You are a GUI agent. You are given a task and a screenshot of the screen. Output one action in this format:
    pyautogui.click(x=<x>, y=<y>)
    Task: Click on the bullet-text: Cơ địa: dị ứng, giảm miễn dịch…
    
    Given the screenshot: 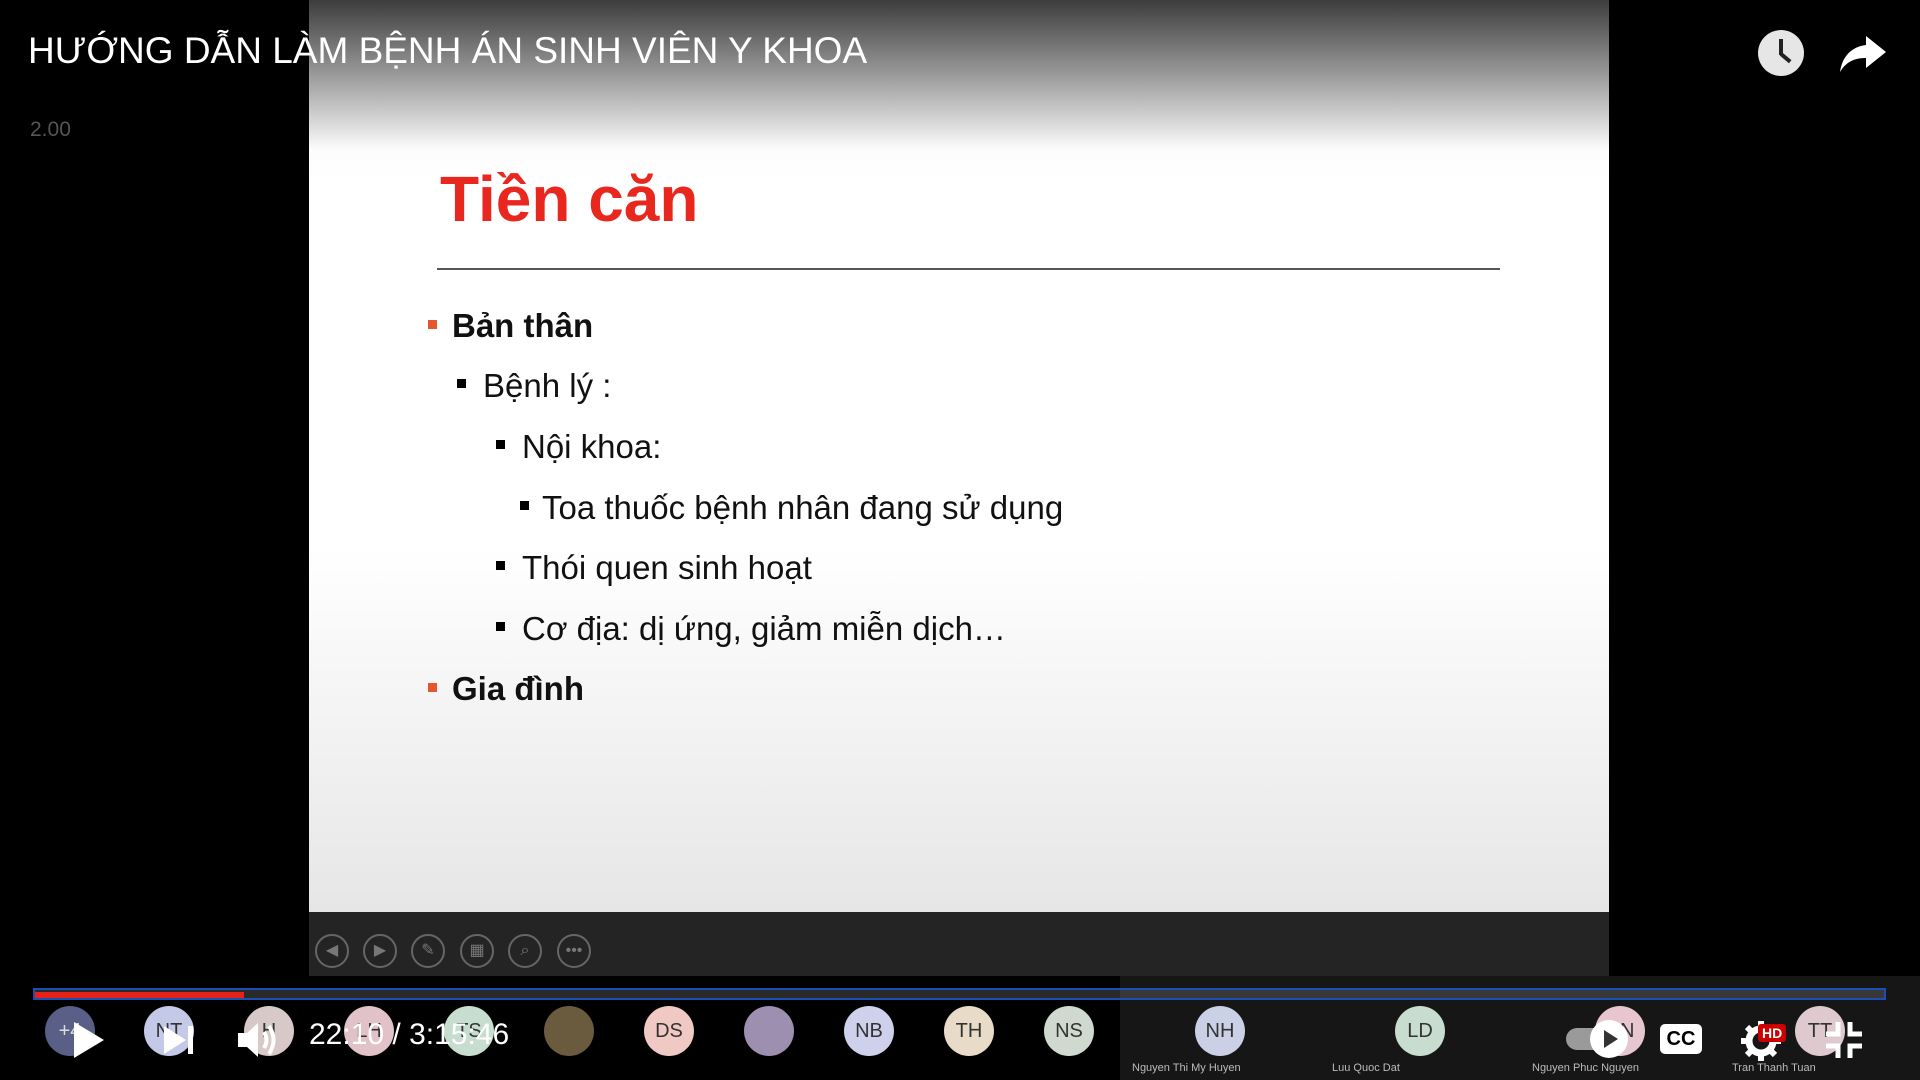 What is the action you would take?
    pyautogui.click(x=764, y=628)
    